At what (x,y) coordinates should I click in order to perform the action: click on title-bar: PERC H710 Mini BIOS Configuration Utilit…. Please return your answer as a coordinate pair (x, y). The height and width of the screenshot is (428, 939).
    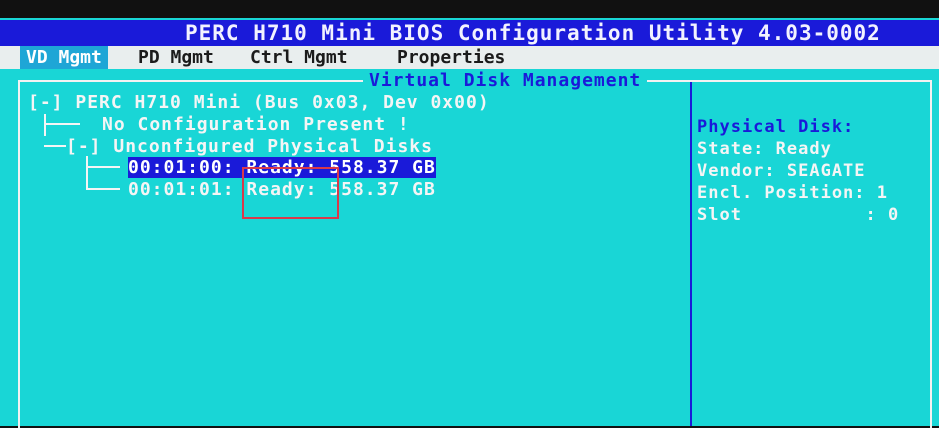
    Looking at the image, I should click on (469, 33).